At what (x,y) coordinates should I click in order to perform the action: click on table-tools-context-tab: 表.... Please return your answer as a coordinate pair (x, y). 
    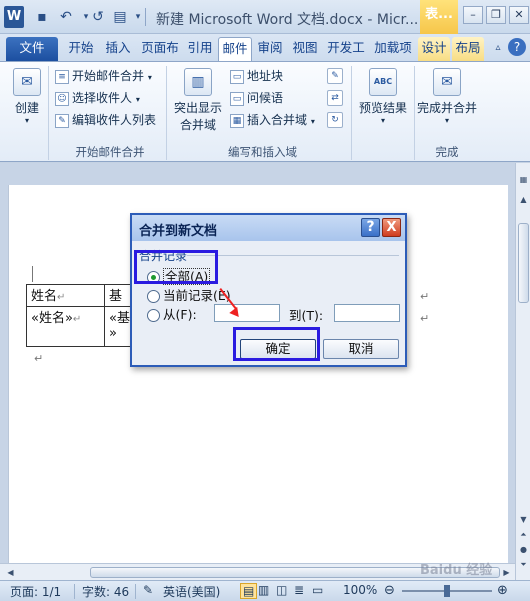
    Looking at the image, I should click on (439, 17).